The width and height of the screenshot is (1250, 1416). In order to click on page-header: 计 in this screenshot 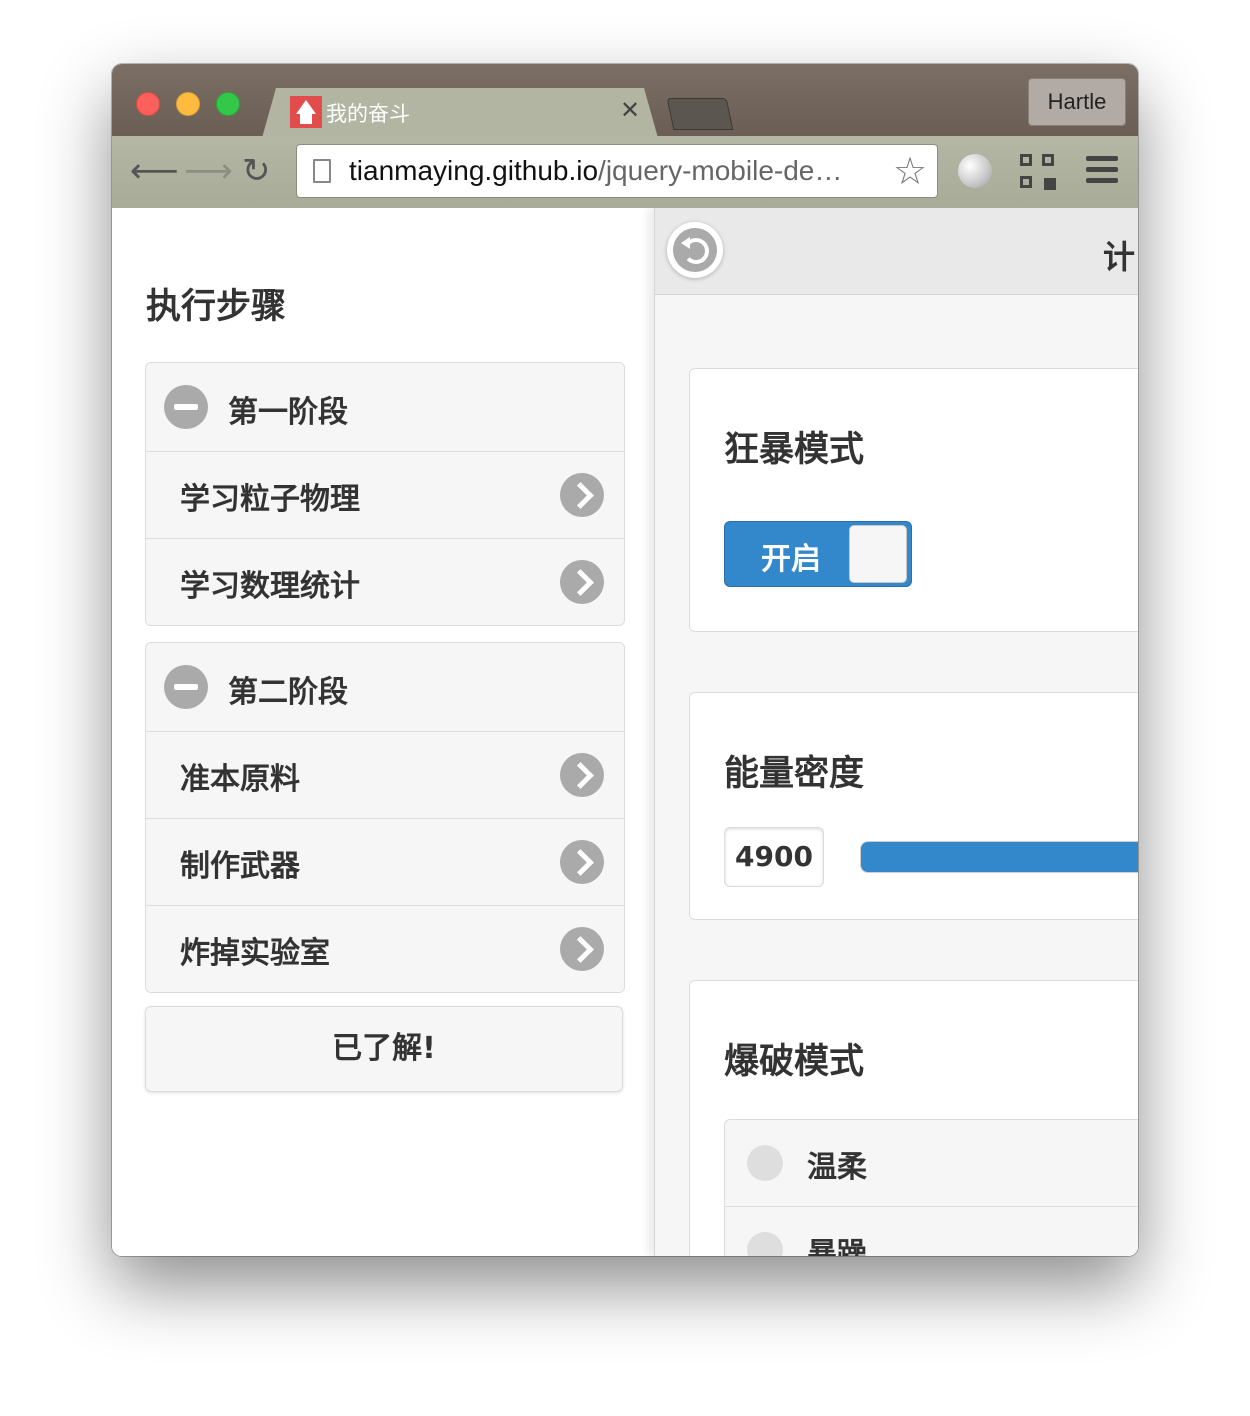, I will do `click(896, 251)`.